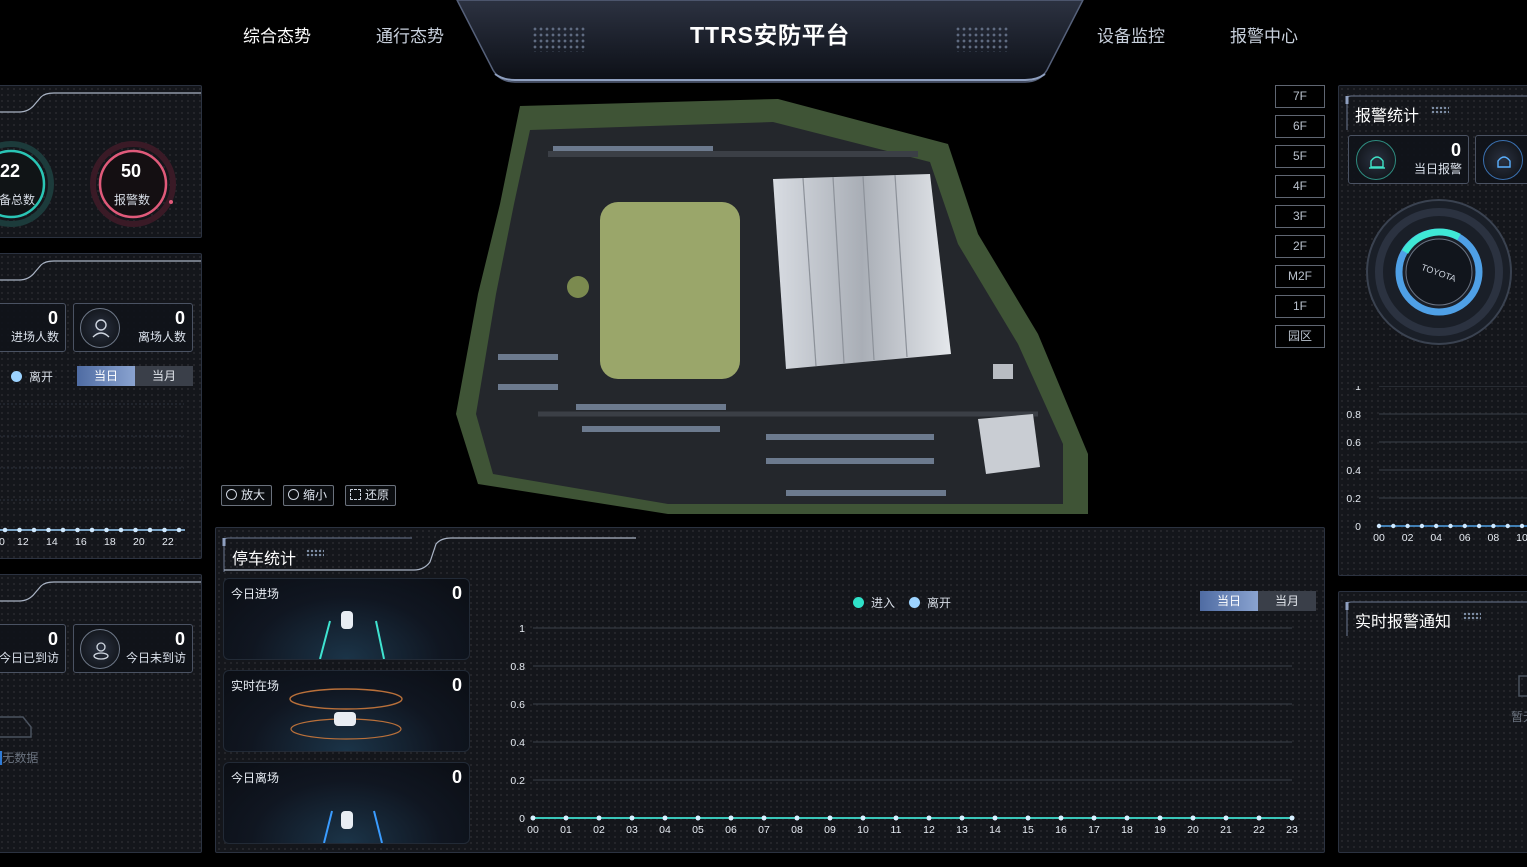  What do you see at coordinates (1376, 160) in the screenshot?
I see `siren-icon` at bounding box center [1376, 160].